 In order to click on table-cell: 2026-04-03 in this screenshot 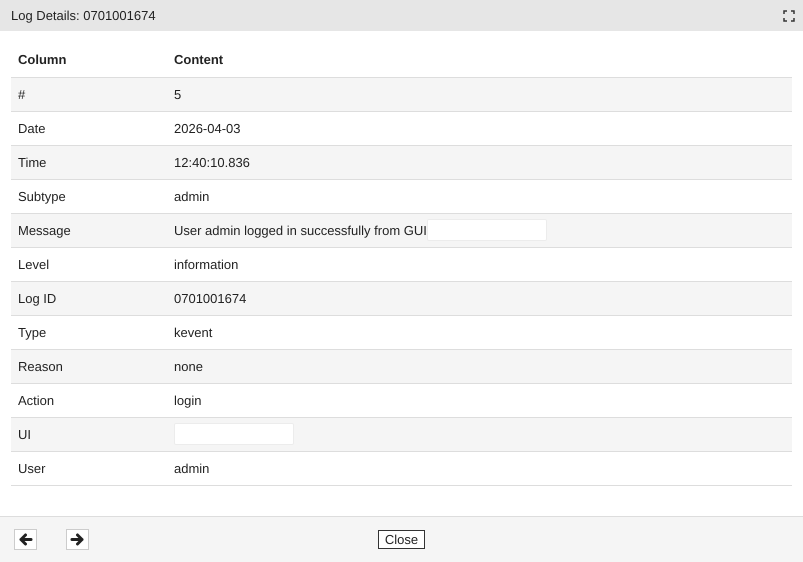, I will do `click(207, 128)`.